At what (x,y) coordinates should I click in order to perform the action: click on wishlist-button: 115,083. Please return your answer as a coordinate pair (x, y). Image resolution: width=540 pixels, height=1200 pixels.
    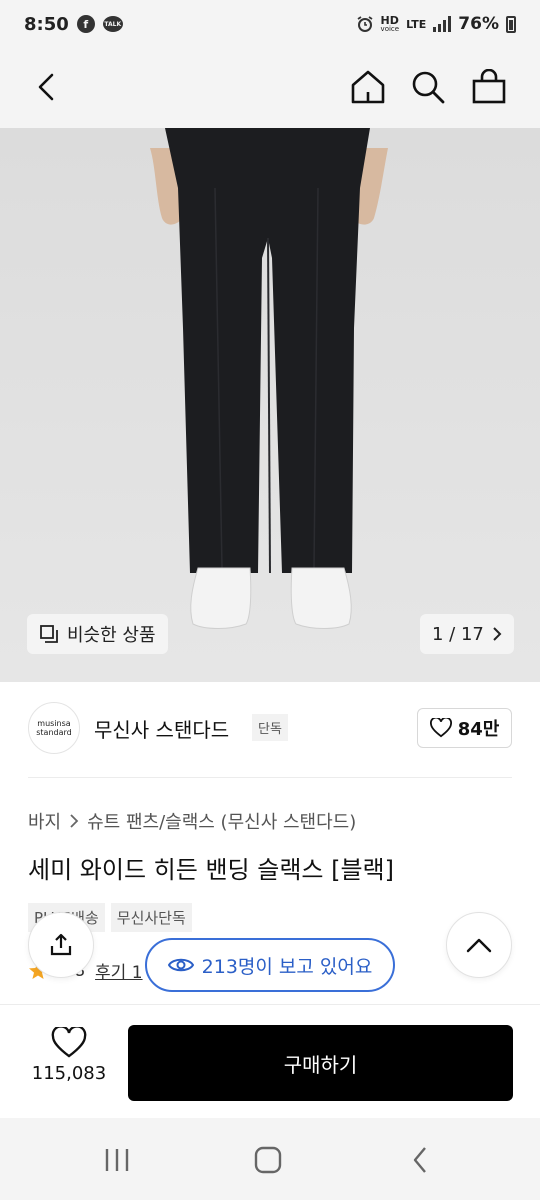
    Looking at the image, I should click on (69, 1055).